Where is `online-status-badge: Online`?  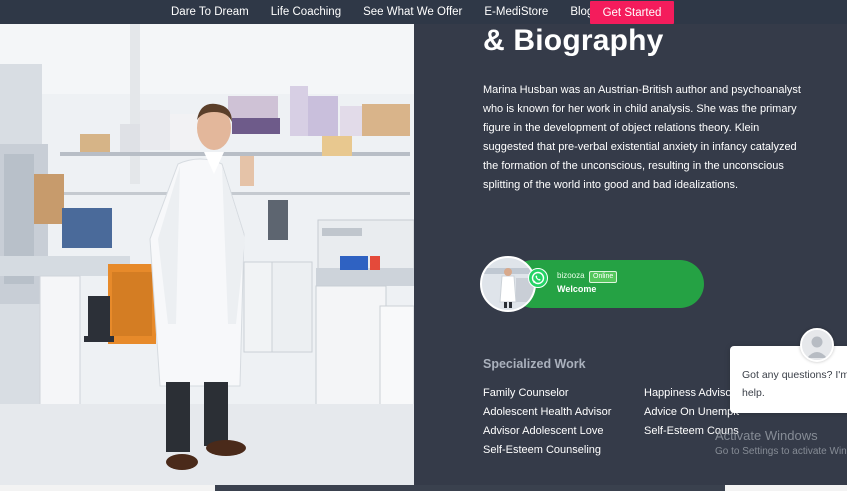 online-status-badge: Online is located at coordinates (603, 277).